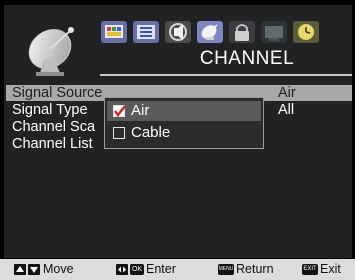 This screenshot has width=355, height=280. Describe the element at coordinates (34, 270) in the screenshot. I see `down-arrow-key-icon` at that location.